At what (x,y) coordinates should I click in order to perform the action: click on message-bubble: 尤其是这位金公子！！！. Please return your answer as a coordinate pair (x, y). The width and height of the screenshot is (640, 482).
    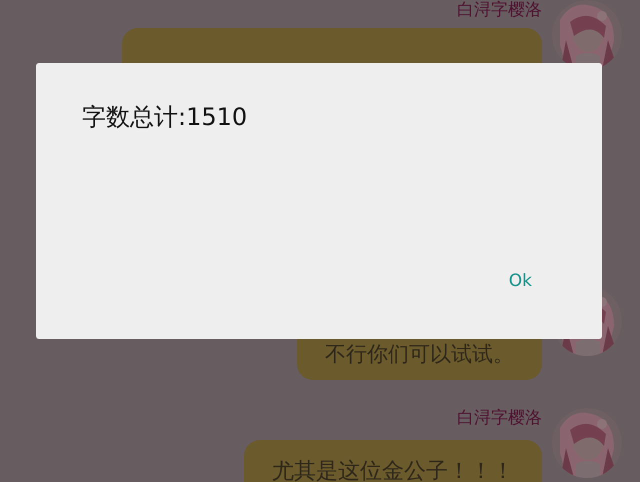
    Looking at the image, I should click on (393, 461).